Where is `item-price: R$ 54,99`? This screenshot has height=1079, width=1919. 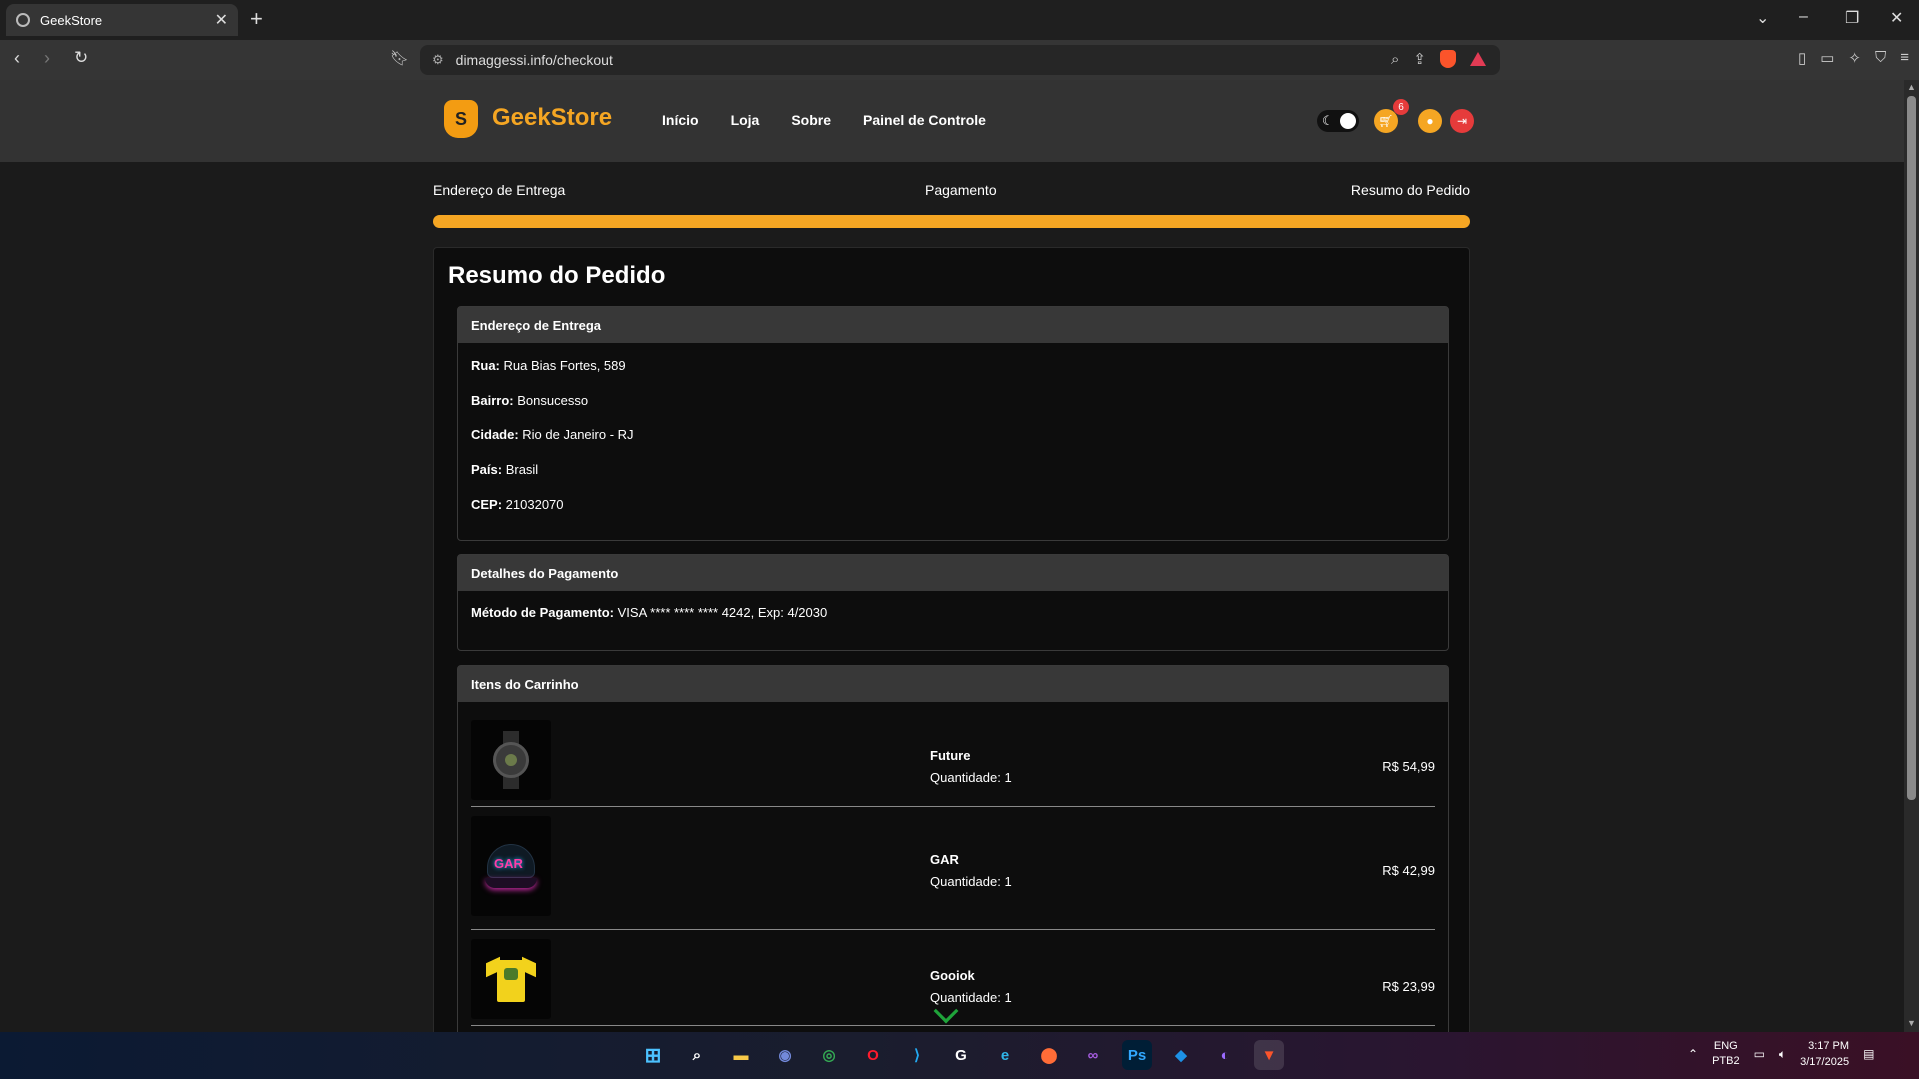 item-price: R$ 54,99 is located at coordinates (1408, 766).